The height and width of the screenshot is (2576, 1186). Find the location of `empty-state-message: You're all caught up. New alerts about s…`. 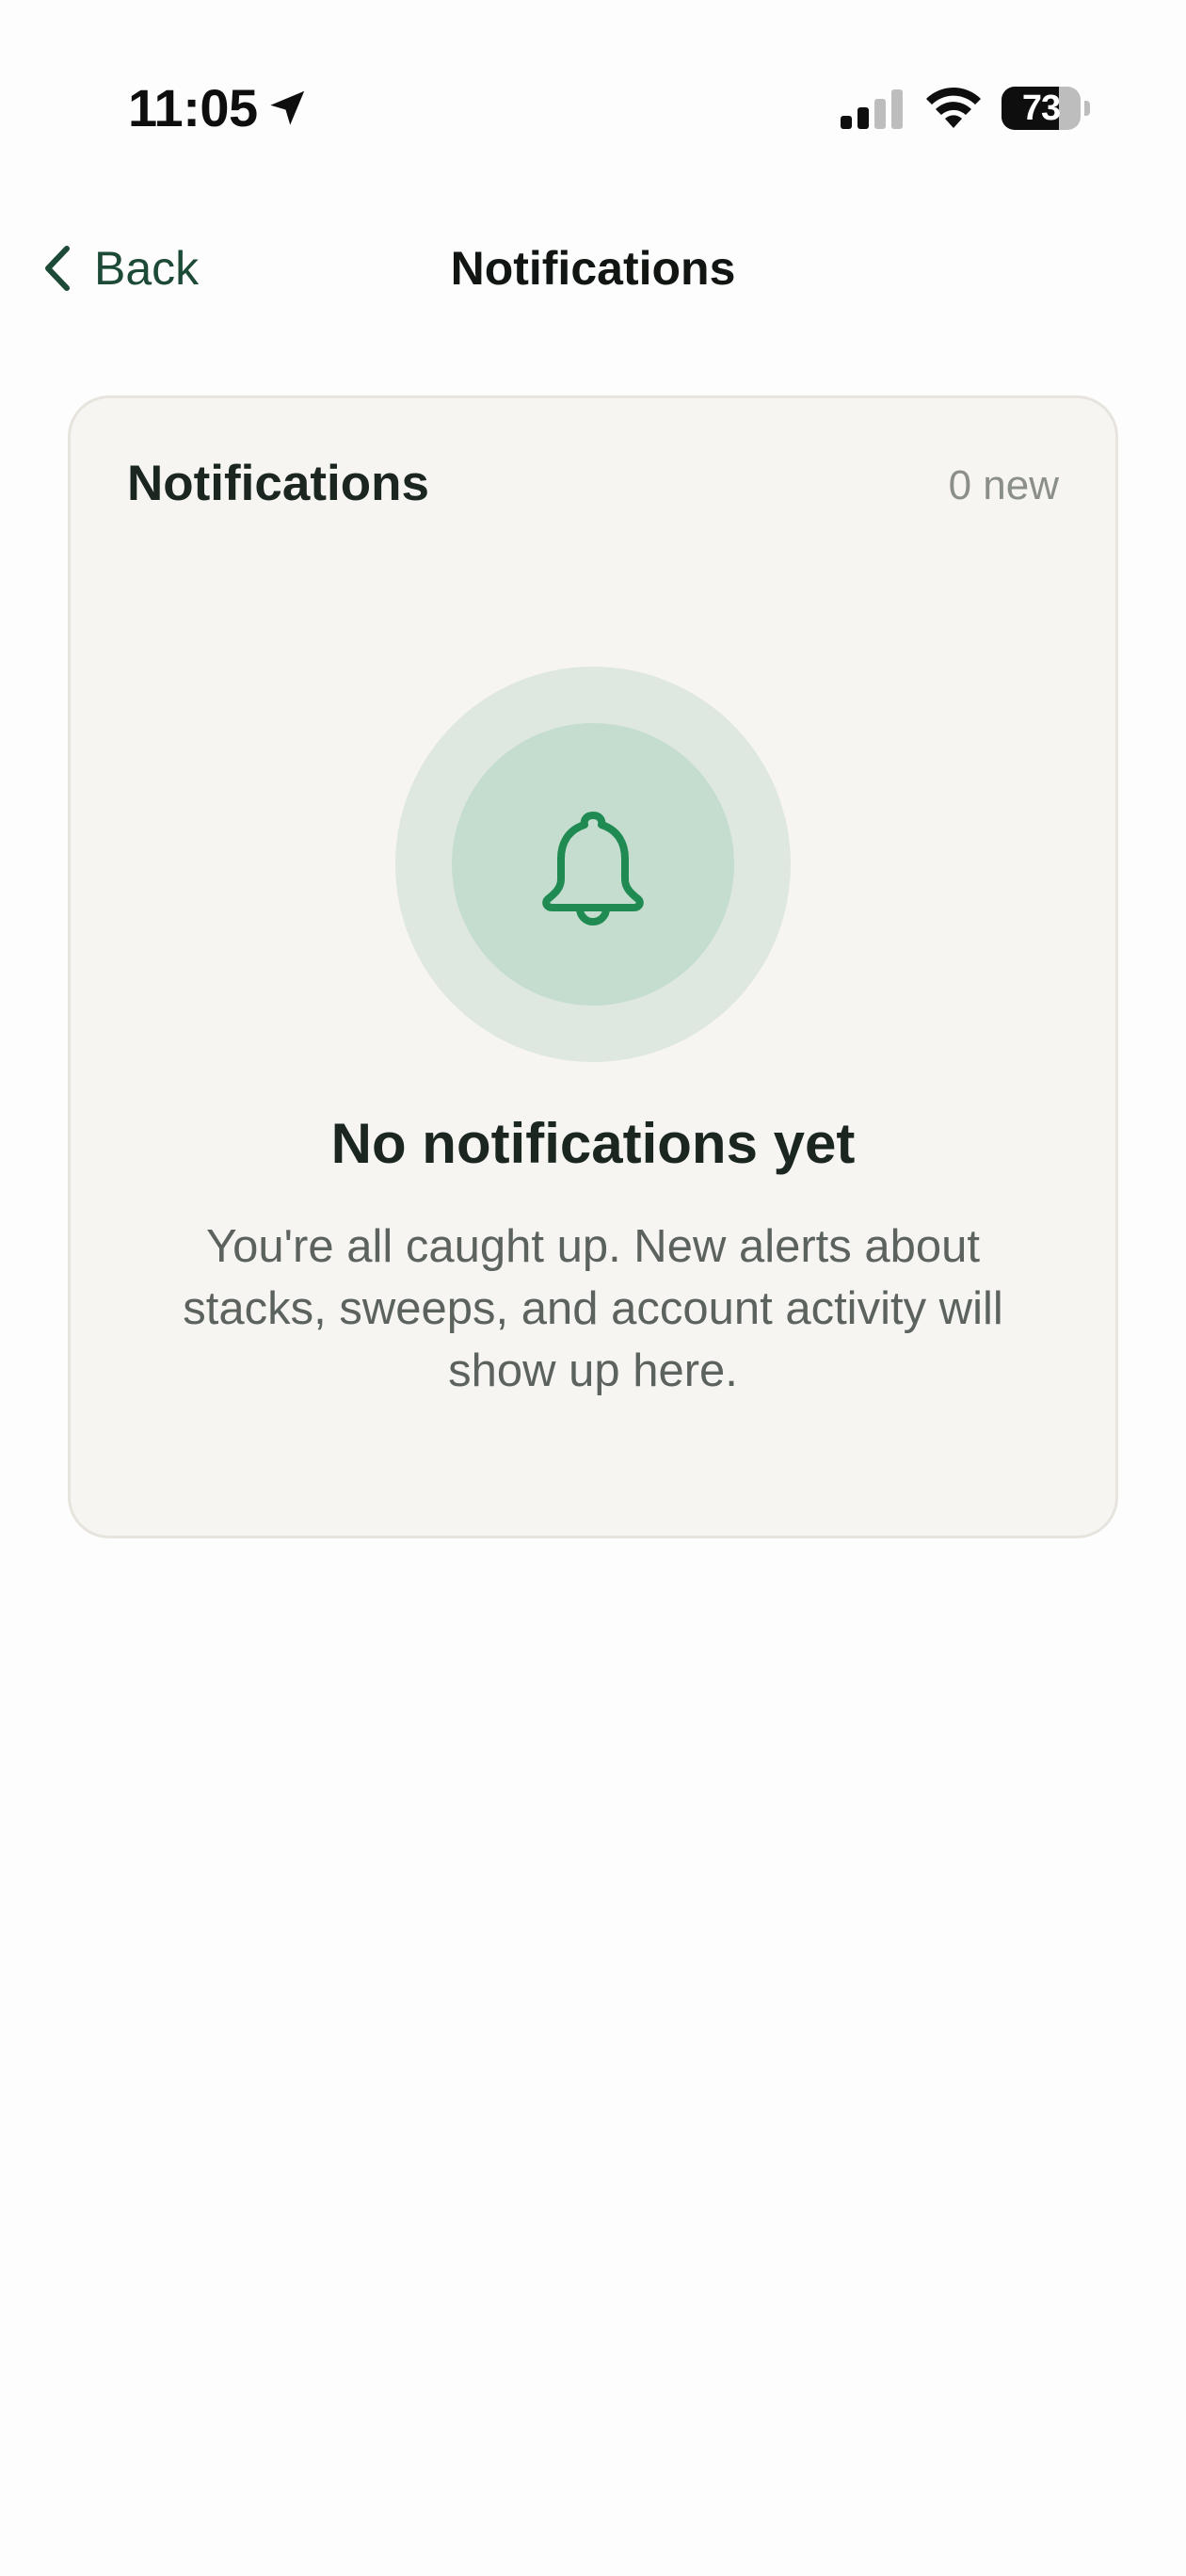

empty-state-message: You're all caught up. New alerts about s… is located at coordinates (593, 1308).